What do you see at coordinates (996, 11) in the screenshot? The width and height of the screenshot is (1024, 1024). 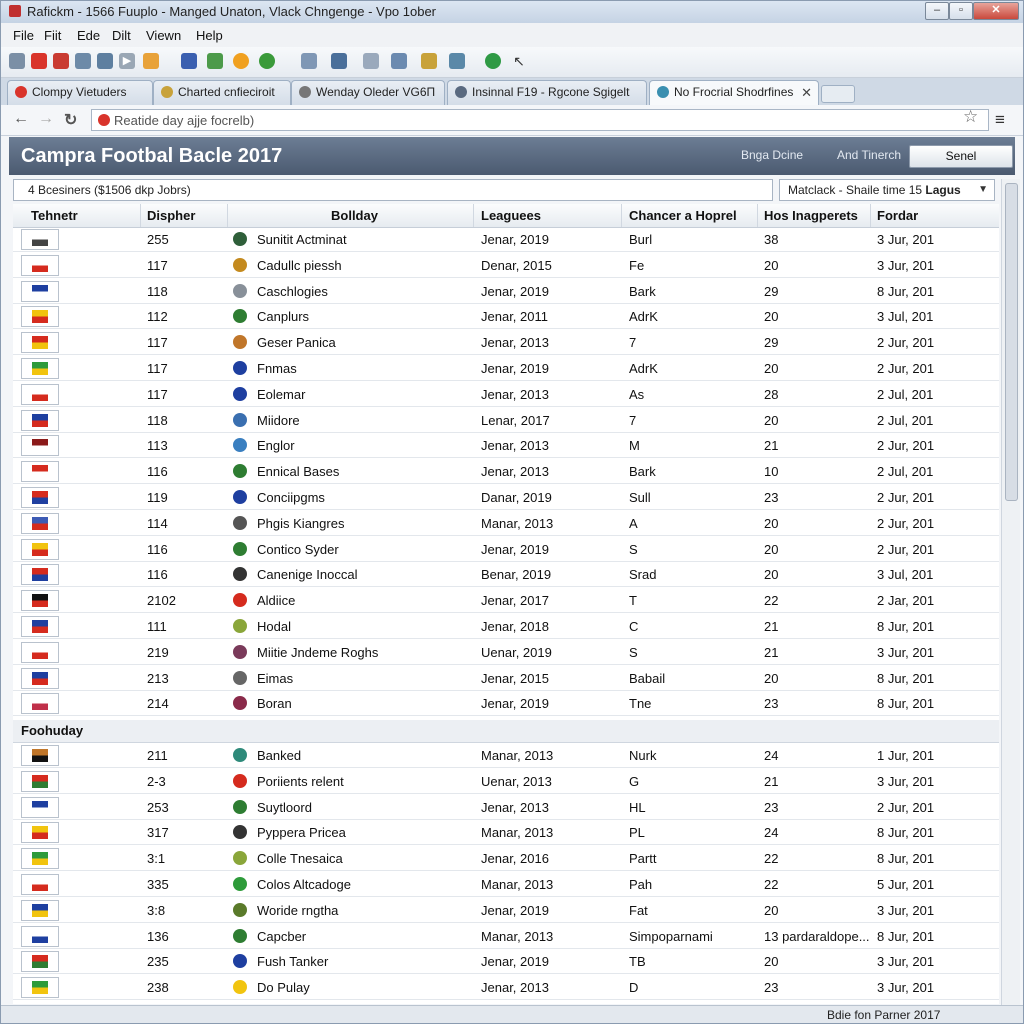 I see `close-button: ✕` at bounding box center [996, 11].